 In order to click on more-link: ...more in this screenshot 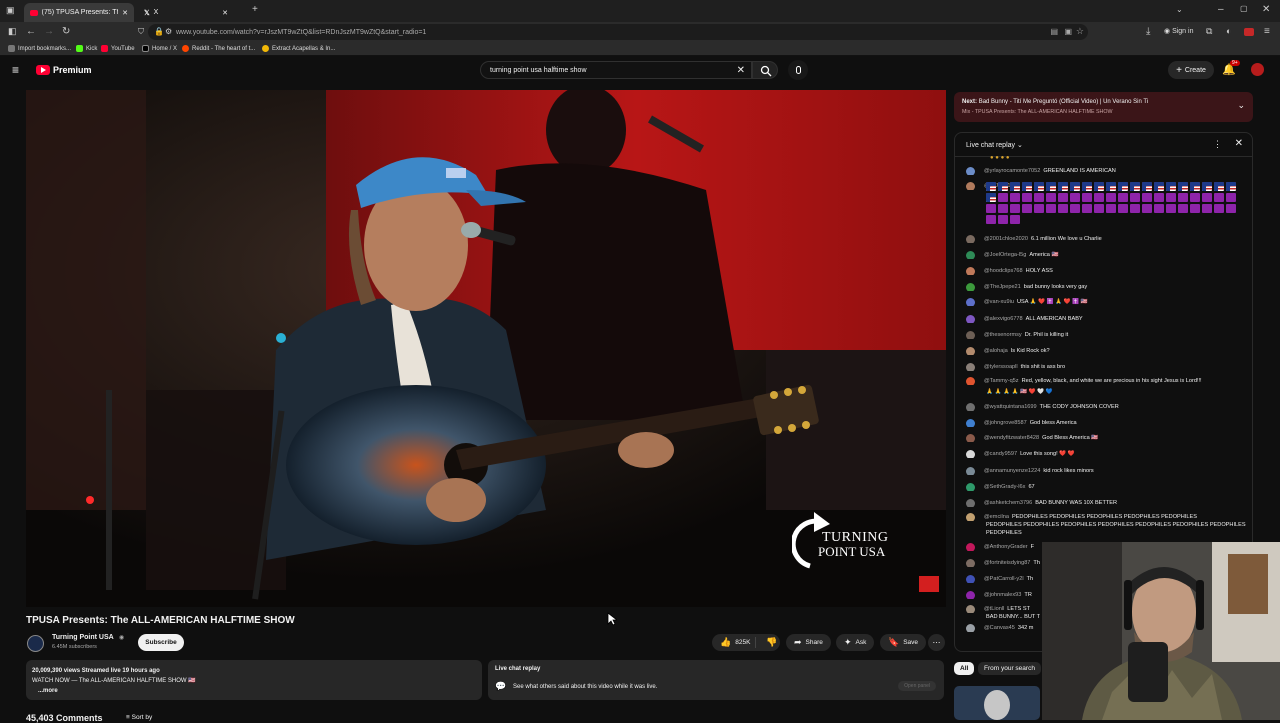, I will do `click(48, 691)`.